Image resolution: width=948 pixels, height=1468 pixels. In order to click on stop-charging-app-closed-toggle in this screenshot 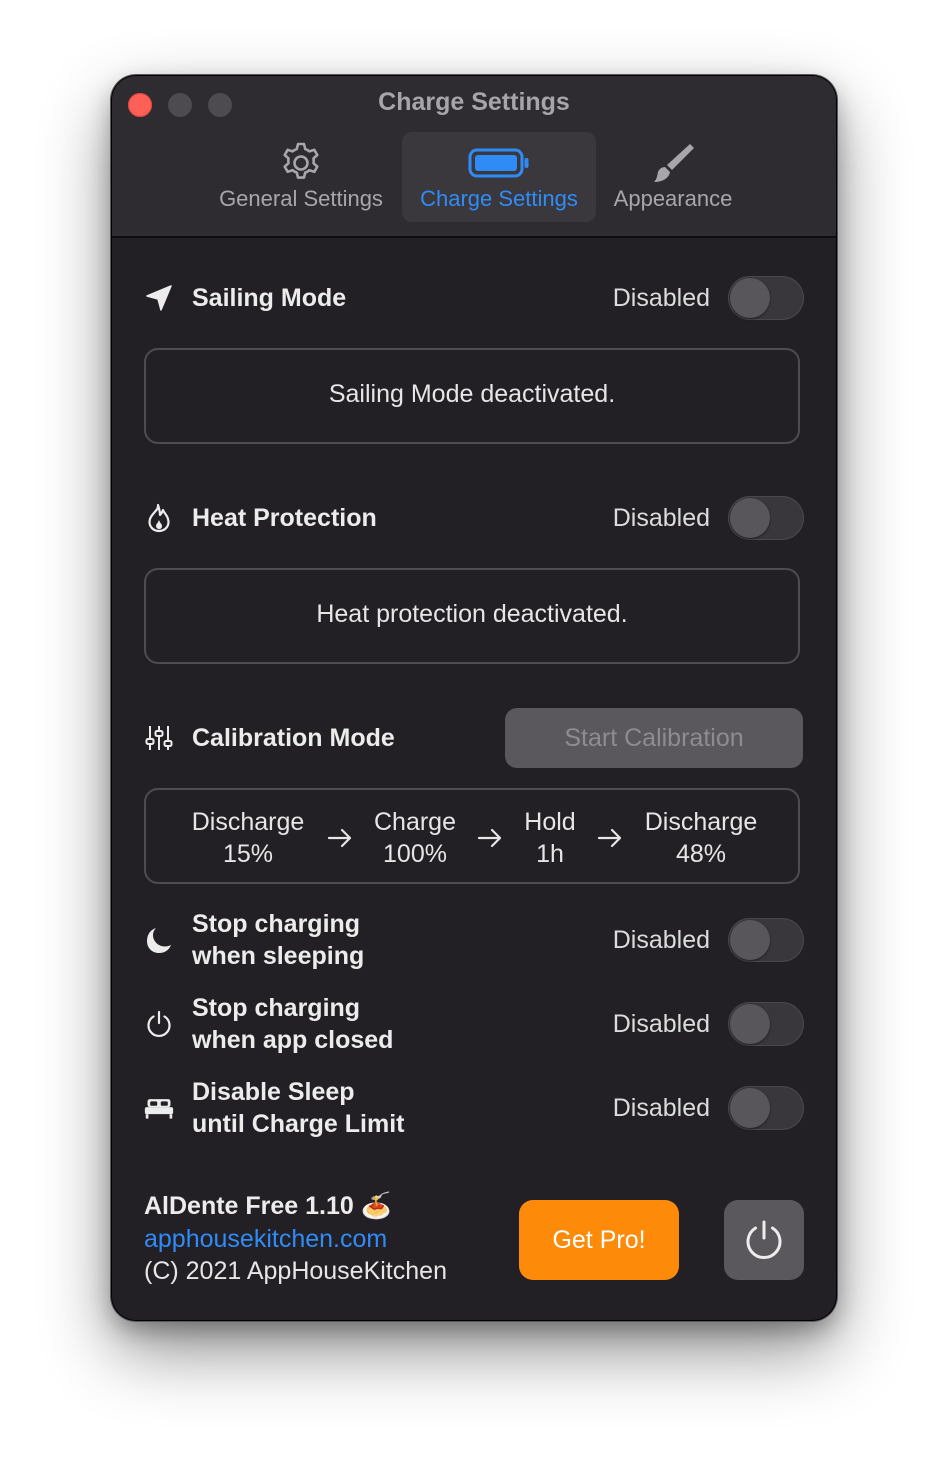, I will do `click(766, 1024)`.